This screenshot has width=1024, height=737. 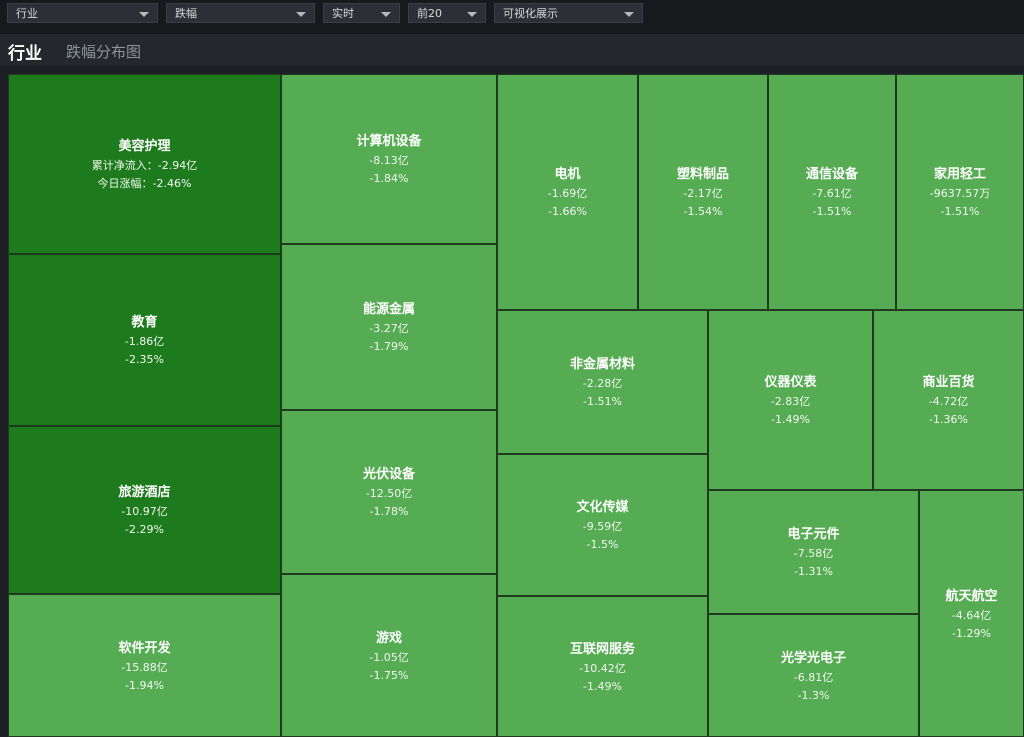 What do you see at coordinates (512, 50) in the screenshot?
I see `header-bar: 行业 跌幅分布图` at bounding box center [512, 50].